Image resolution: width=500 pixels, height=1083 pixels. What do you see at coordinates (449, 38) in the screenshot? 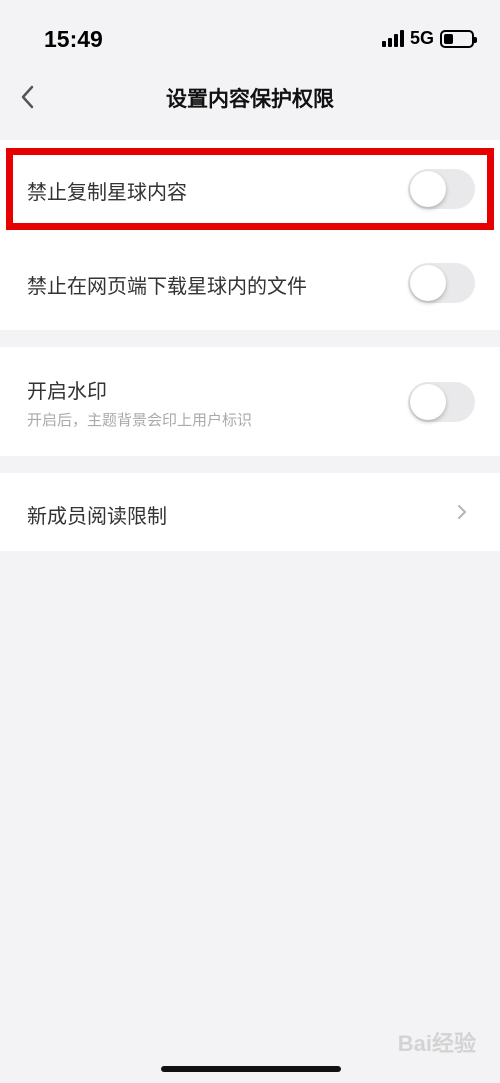
I see `battery-fill` at bounding box center [449, 38].